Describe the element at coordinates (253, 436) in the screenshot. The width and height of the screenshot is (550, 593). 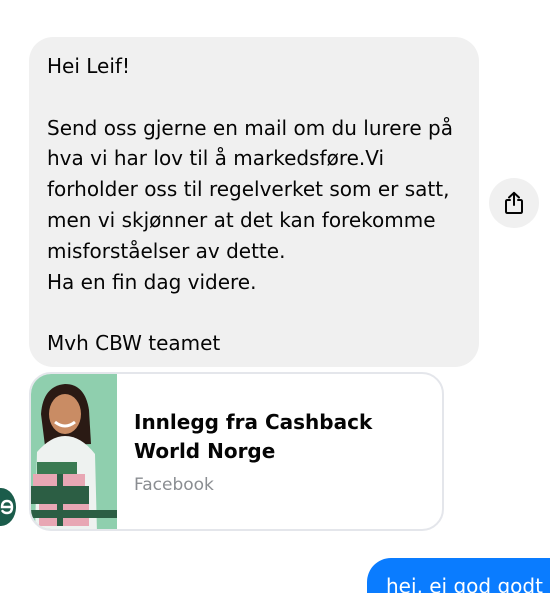
I see `link-card-title: Innlegg fra Cashback World Norge` at that location.